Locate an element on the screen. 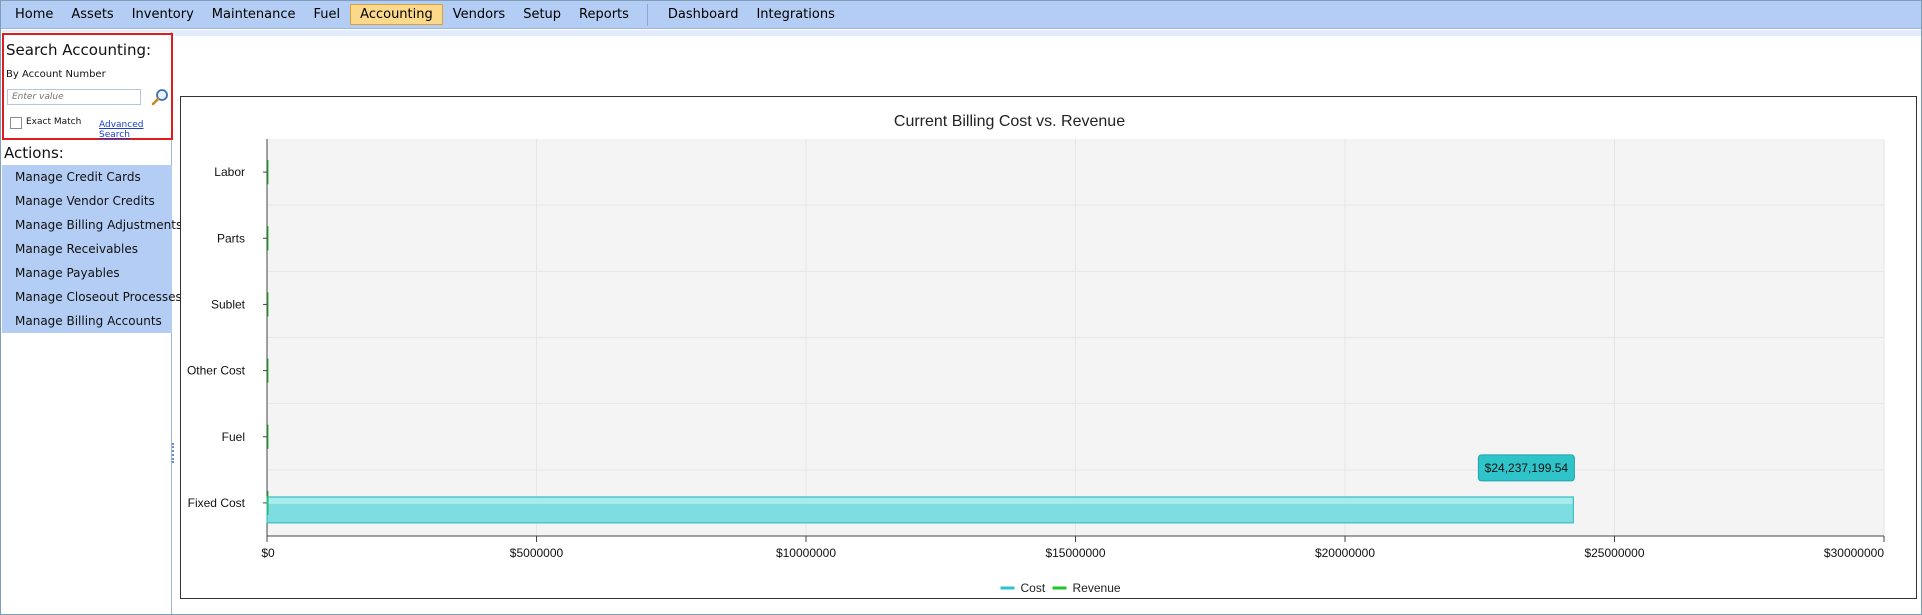 This screenshot has width=1922, height=615. x-tick-label: $15000000 is located at coordinates (1075, 553).